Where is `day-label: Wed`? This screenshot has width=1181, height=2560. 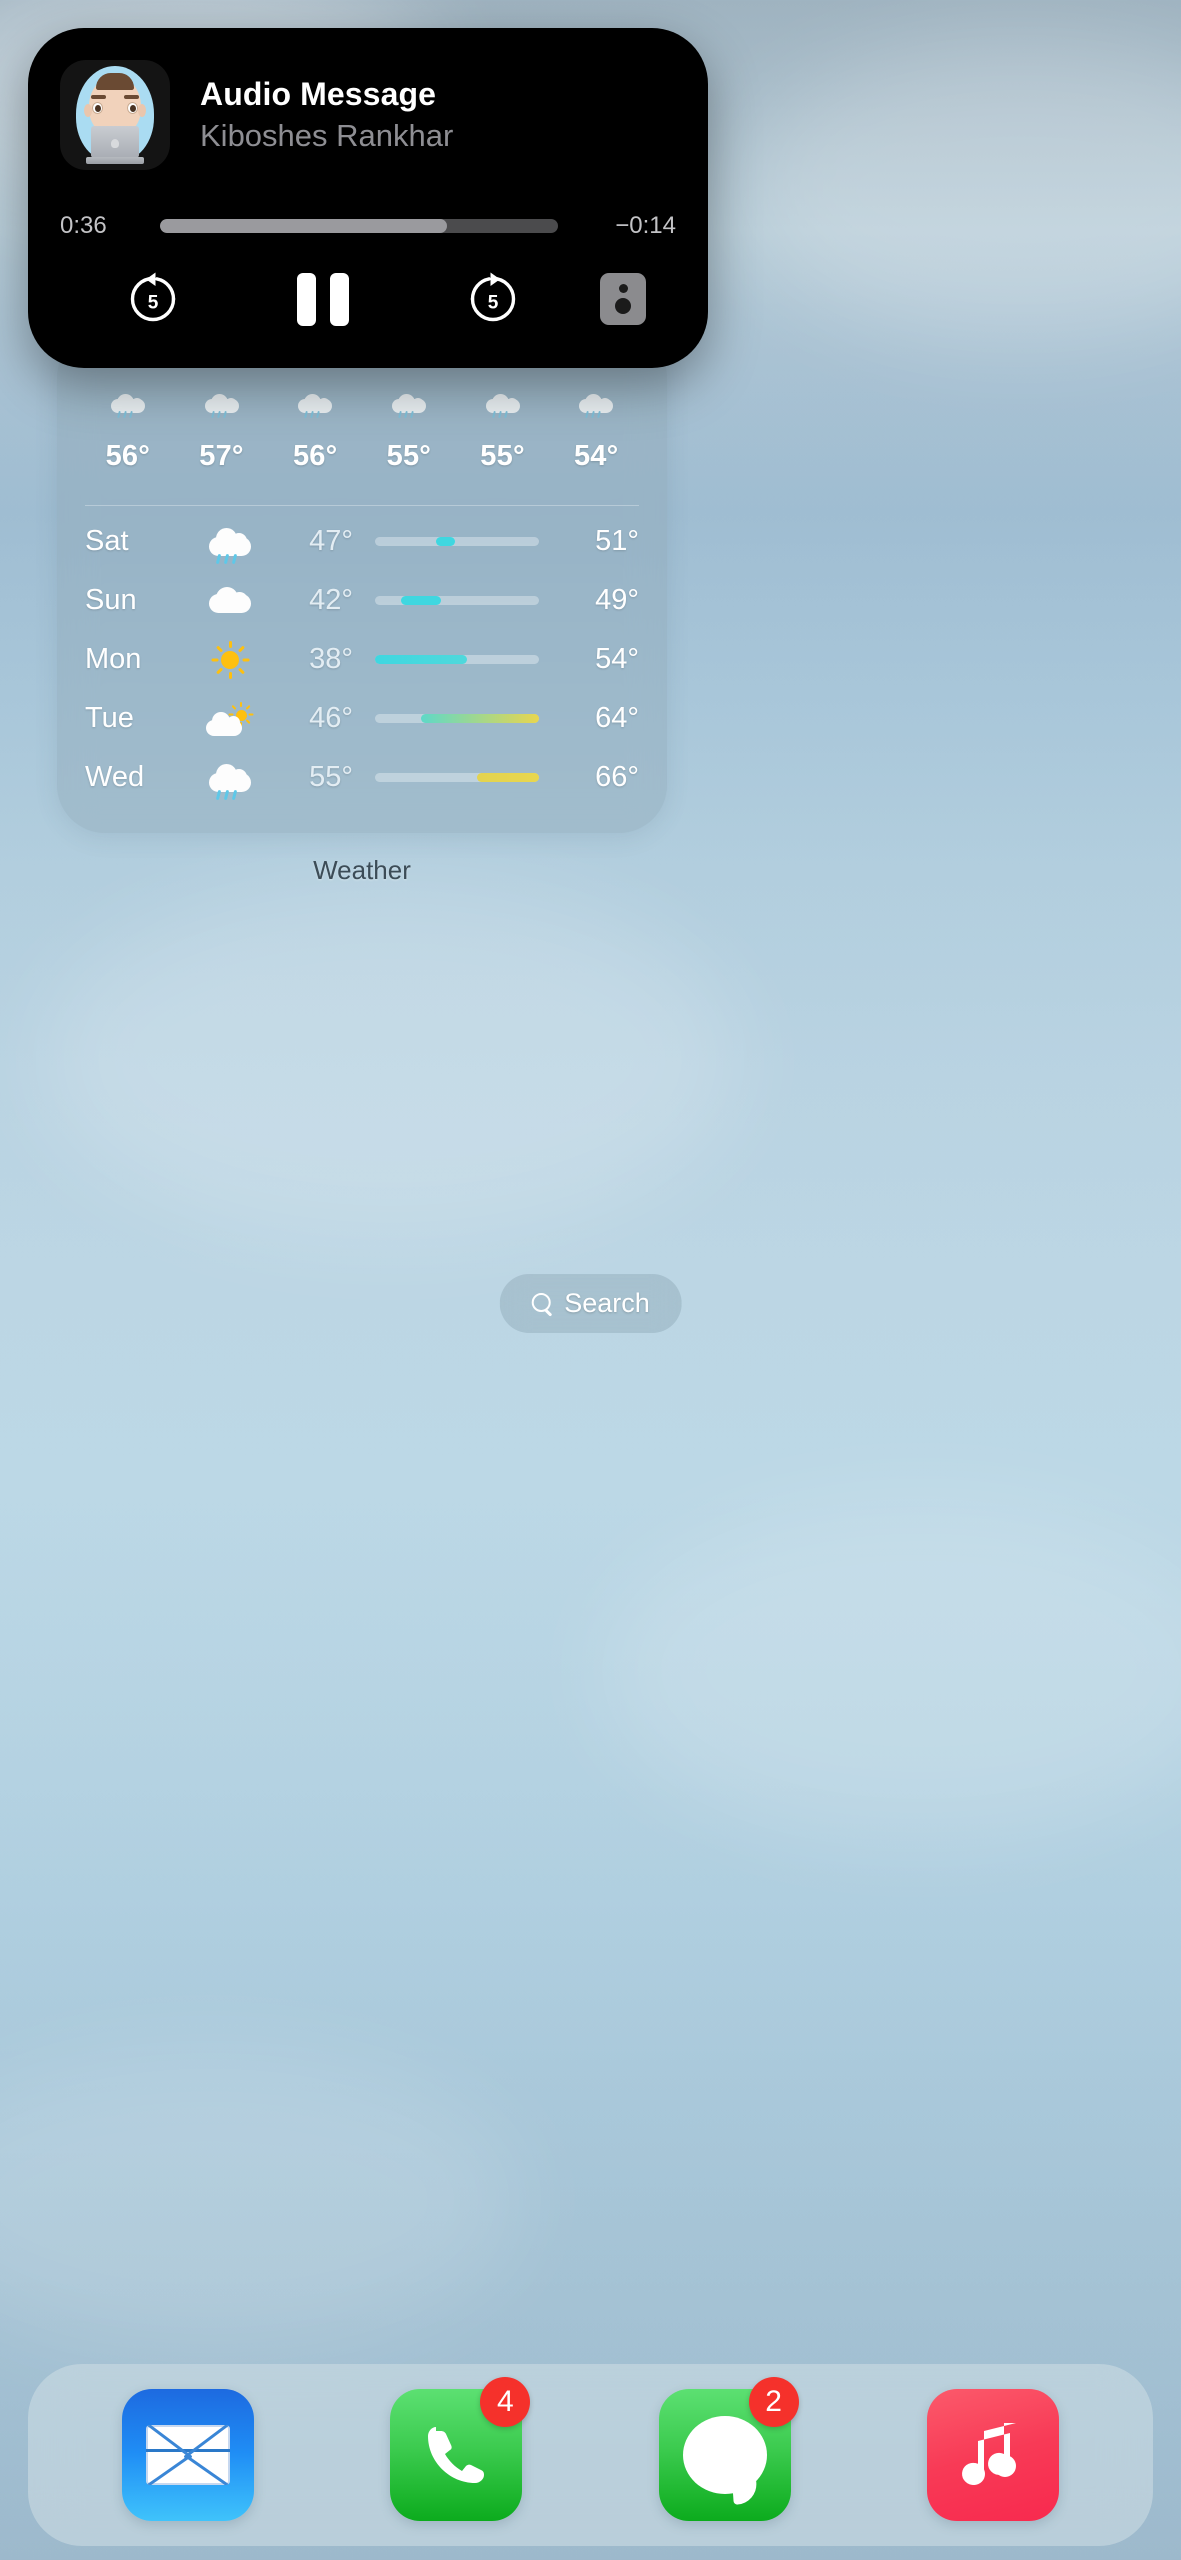 day-label: Wed is located at coordinates (115, 777).